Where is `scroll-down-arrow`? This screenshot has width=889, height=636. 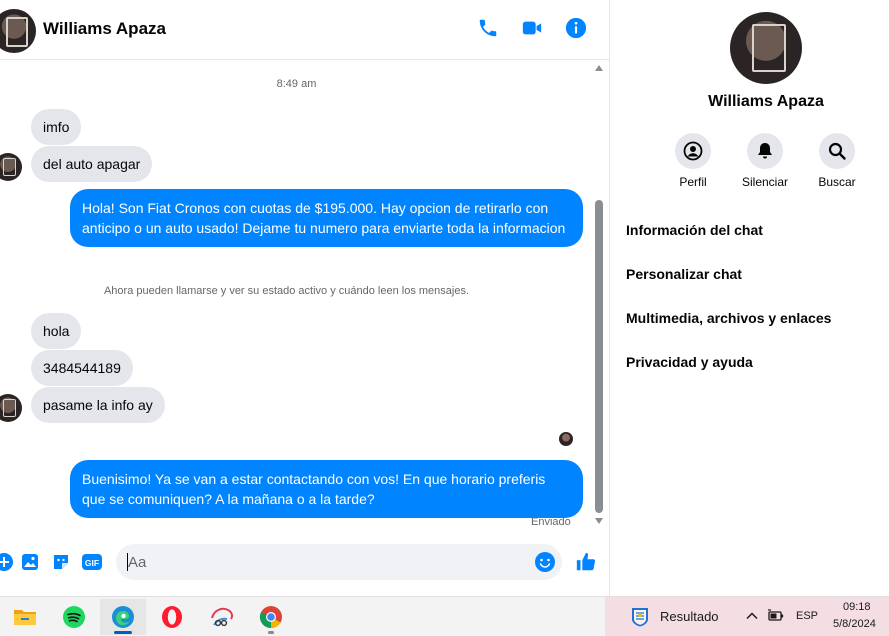
scroll-down-arrow is located at coordinates (599, 521).